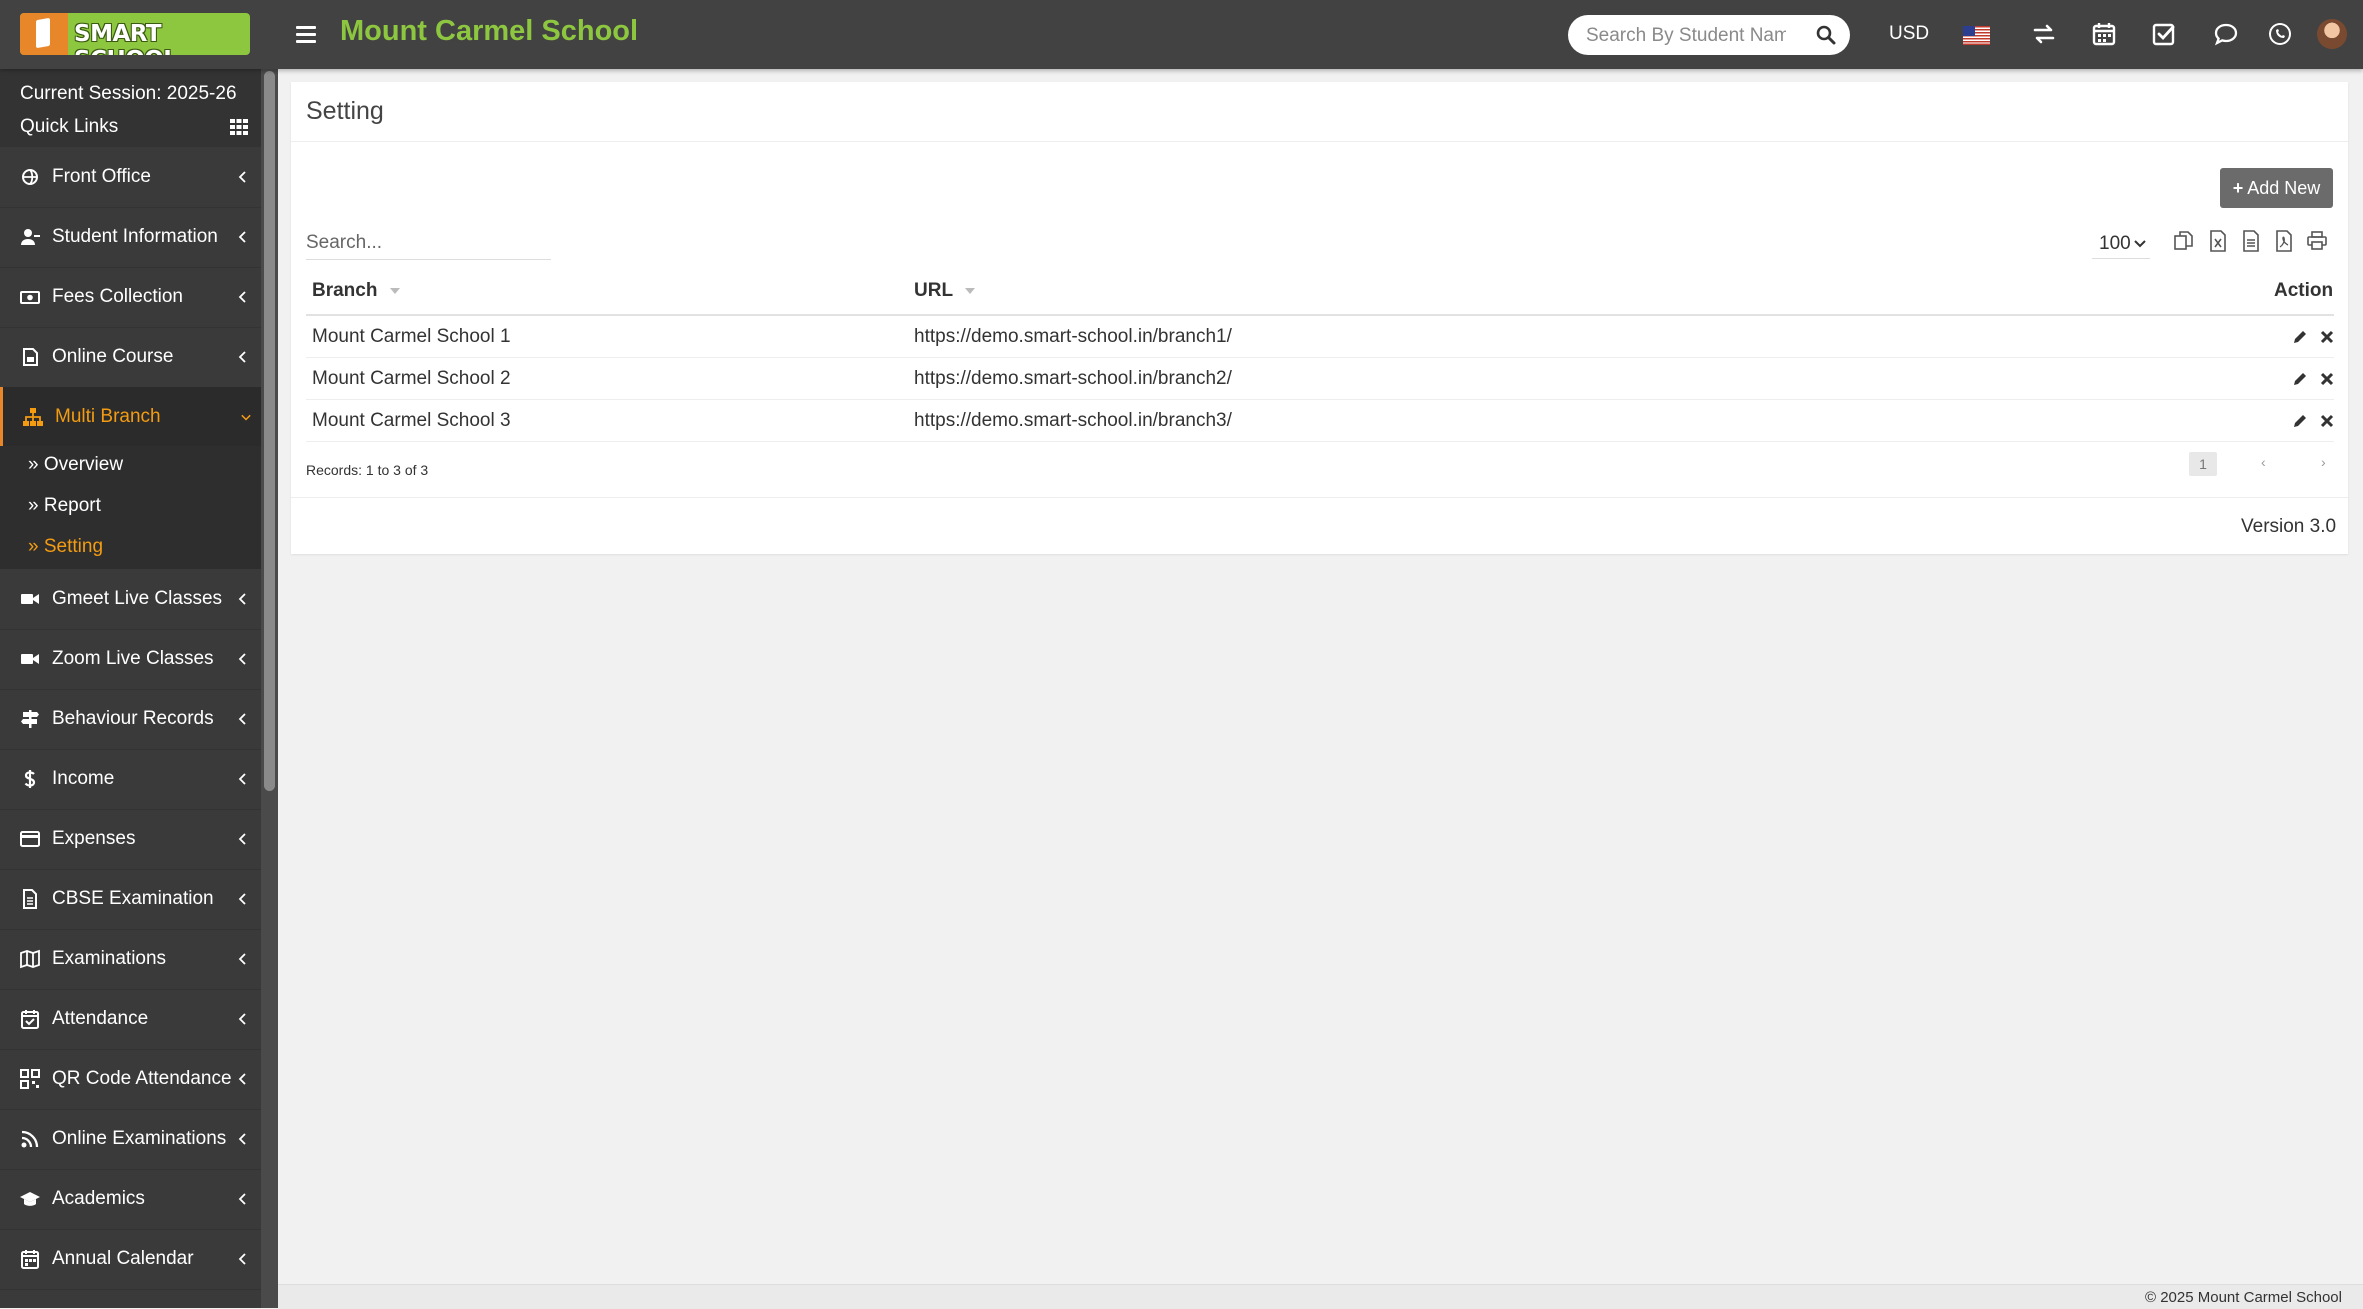 This screenshot has width=2363, height=1309. What do you see at coordinates (135, 236) in the screenshot?
I see `sidebar-item-label: Student Information` at bounding box center [135, 236].